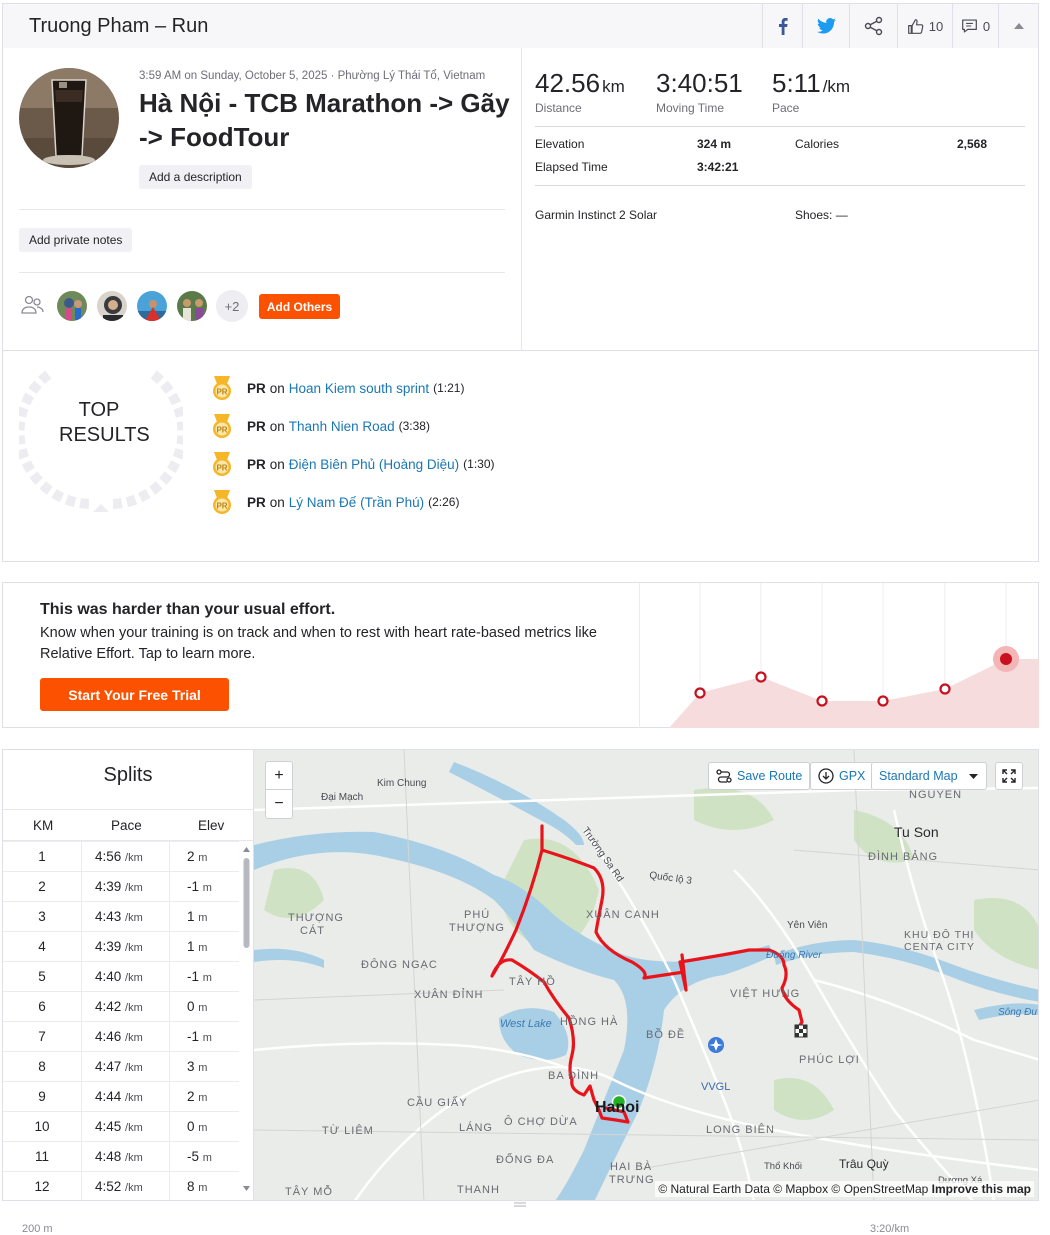  I want to click on split-pace: 4:39 /km, so click(119, 886).